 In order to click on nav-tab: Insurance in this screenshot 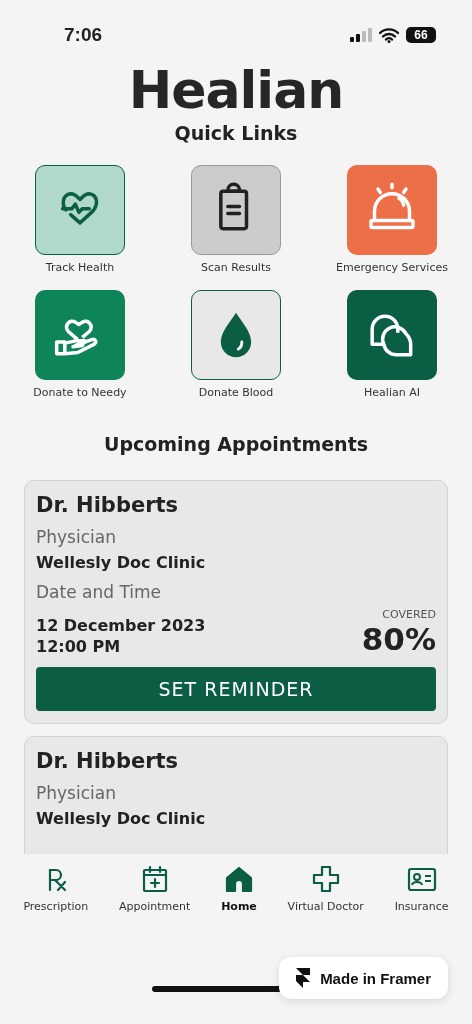, I will do `click(421, 894)`.